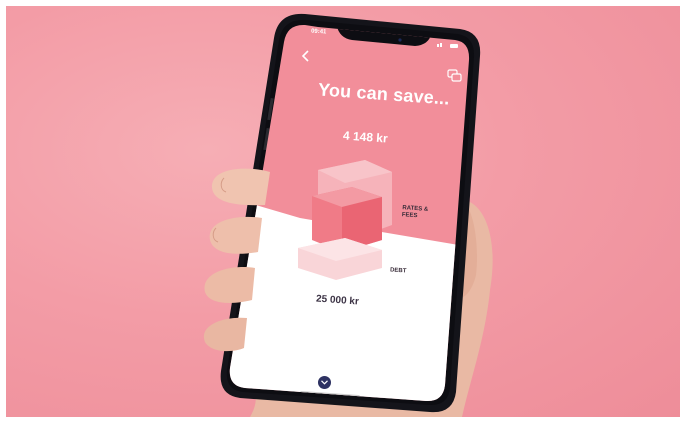 This screenshot has height=421, width=686. What do you see at coordinates (455, 76) in the screenshot?
I see `chat-bubbles-icon` at bounding box center [455, 76].